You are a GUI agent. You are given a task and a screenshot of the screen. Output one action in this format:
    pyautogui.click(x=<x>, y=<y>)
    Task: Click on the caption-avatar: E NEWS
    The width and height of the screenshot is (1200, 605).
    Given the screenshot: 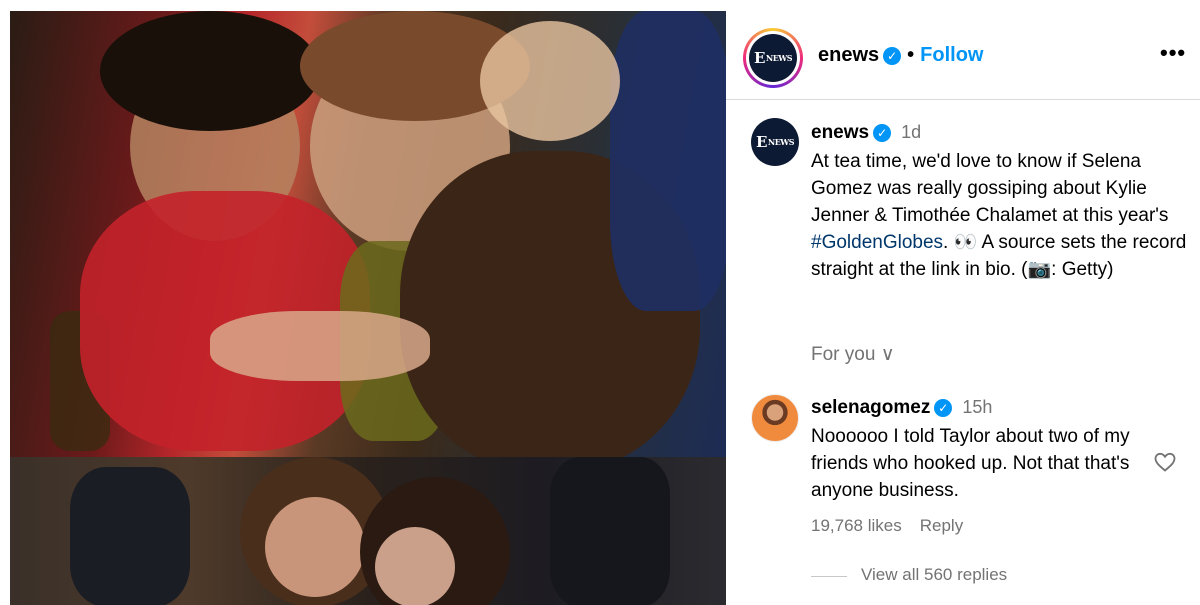 What is the action you would take?
    pyautogui.click(x=775, y=142)
    